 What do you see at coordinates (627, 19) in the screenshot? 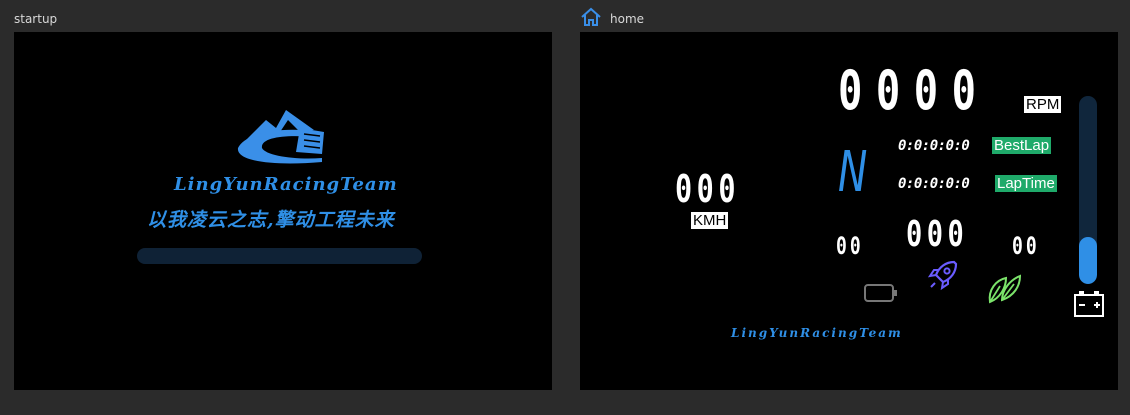
I see `home-panel-title: home` at bounding box center [627, 19].